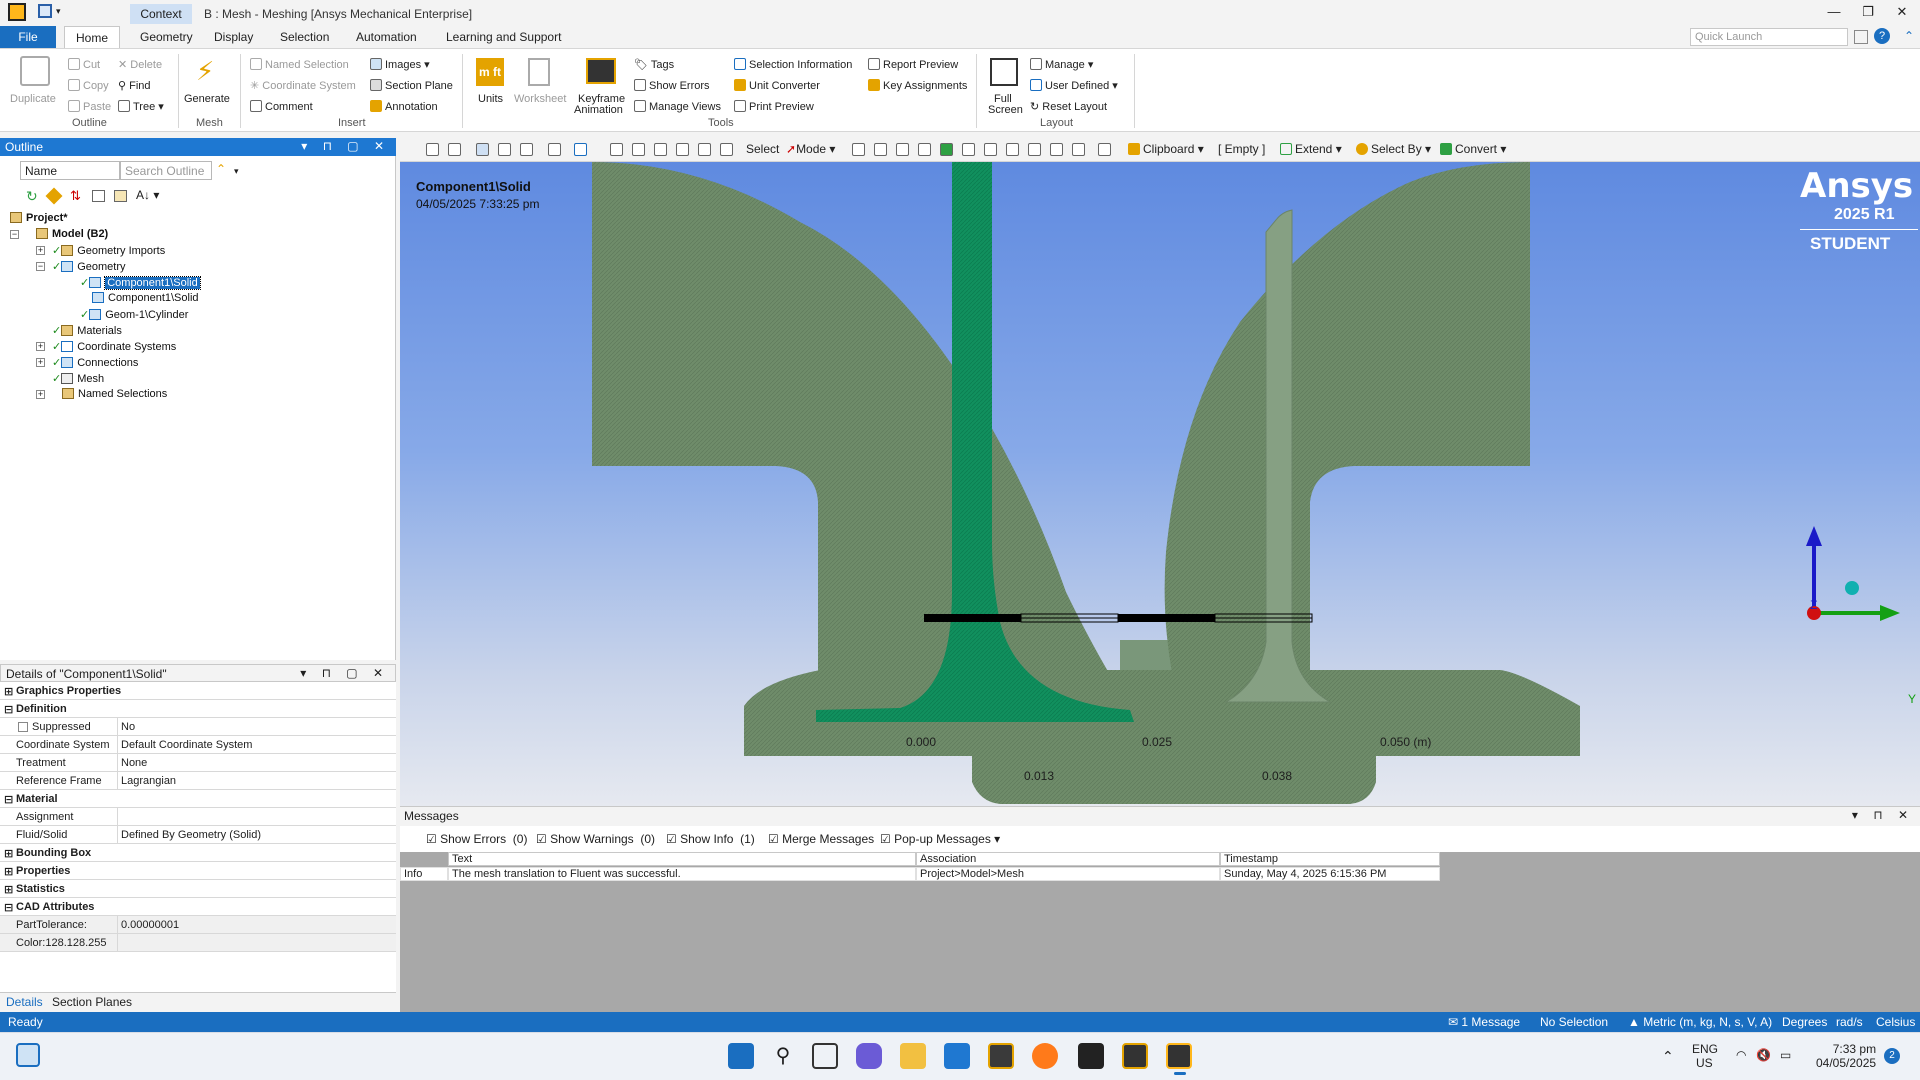 The height and width of the screenshot is (1080, 1920). Describe the element at coordinates (78, 378) in the screenshot. I see `tree-node-mesh: ✓ Mesh` at that location.